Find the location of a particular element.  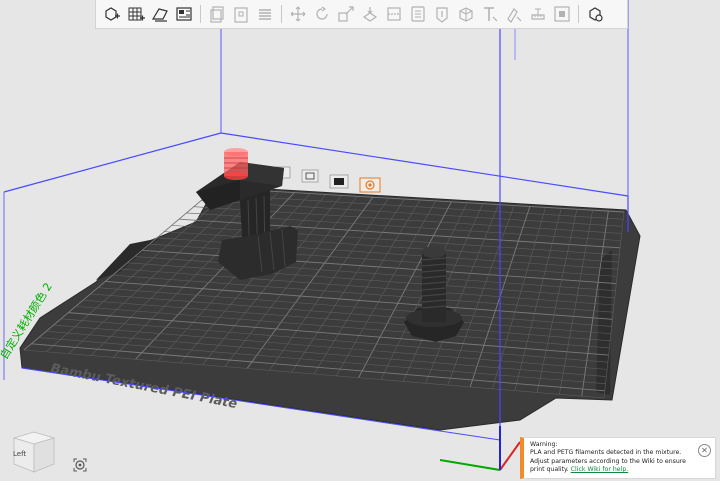

grid-plus-icon is located at coordinates (136, 14).